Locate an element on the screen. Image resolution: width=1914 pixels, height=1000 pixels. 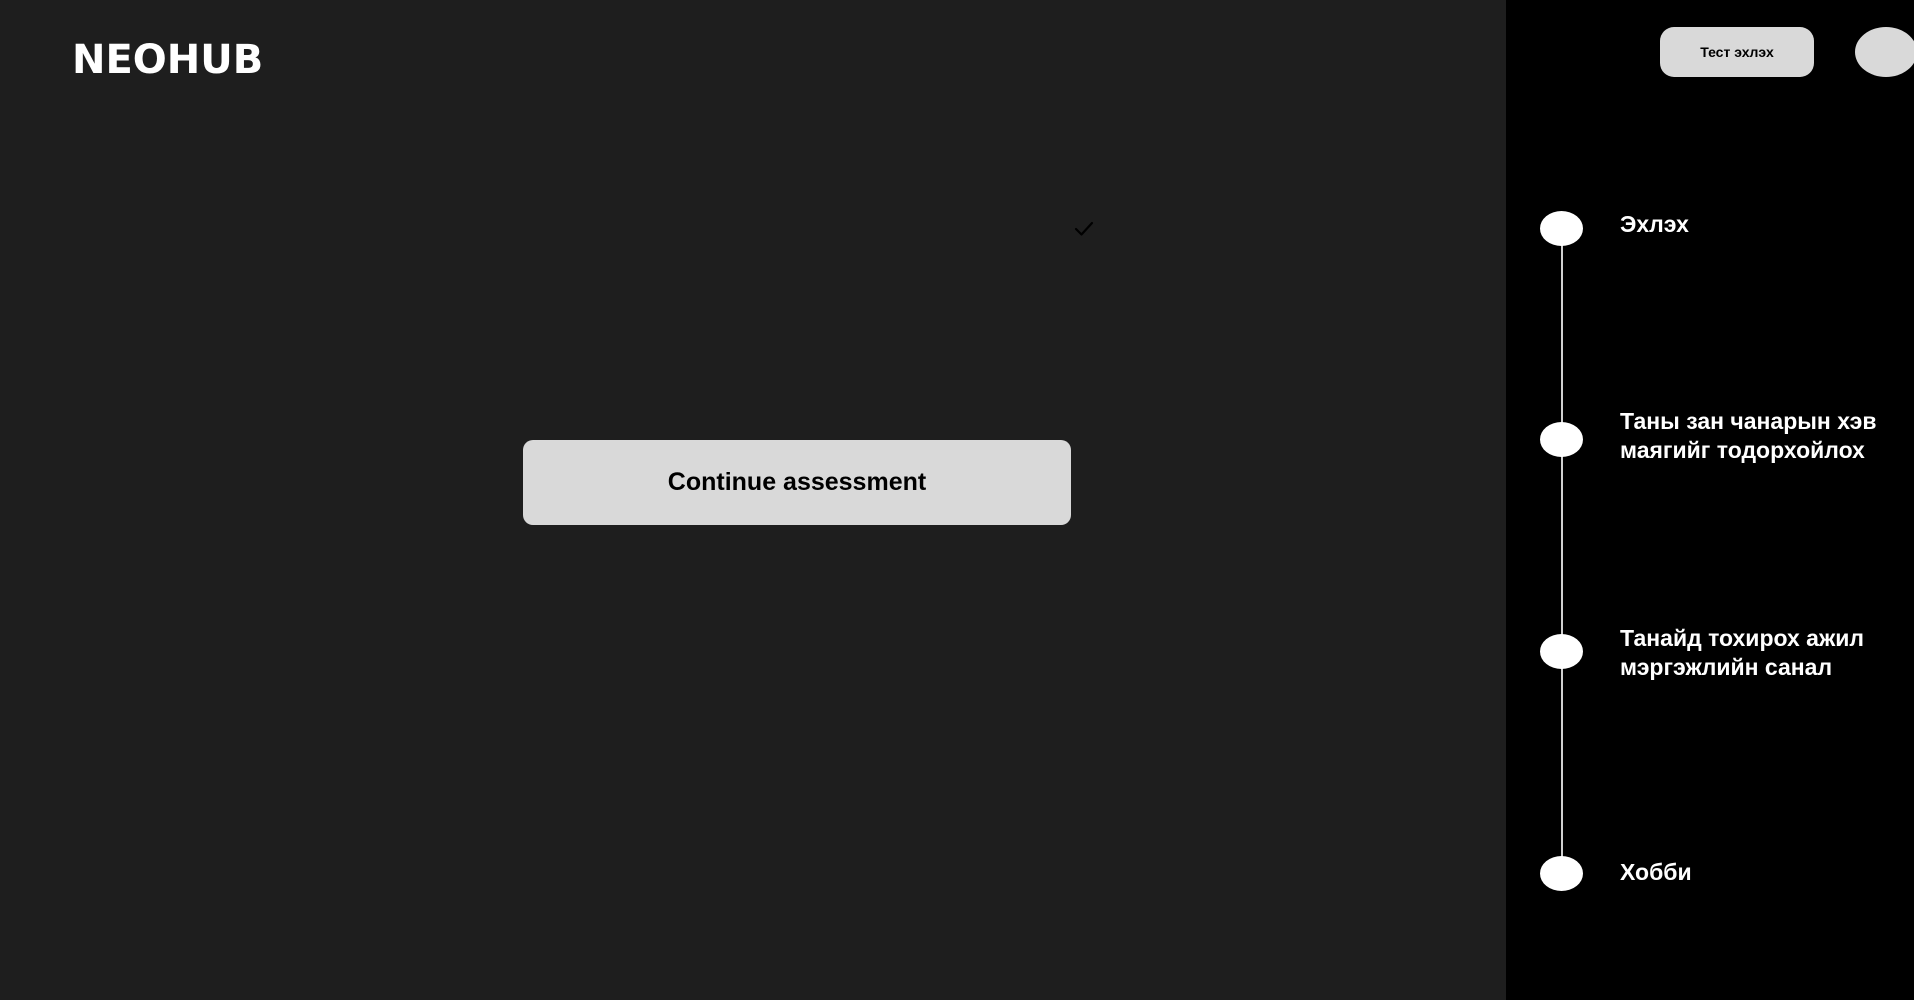
avatar is located at coordinates (1884, 52).